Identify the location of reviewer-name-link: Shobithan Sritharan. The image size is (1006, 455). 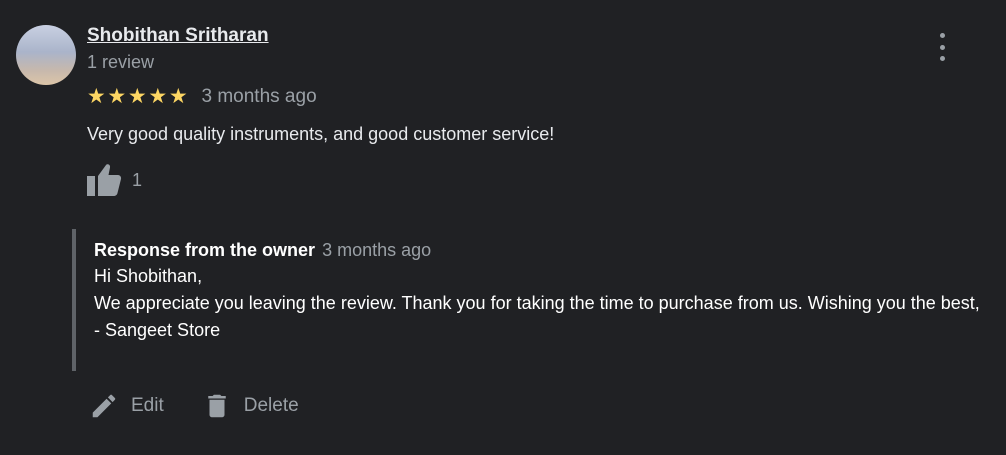
(178, 36).